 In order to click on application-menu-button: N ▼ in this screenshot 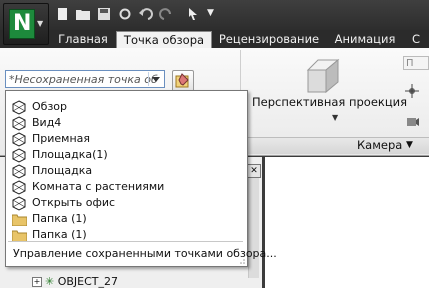, I will do `click(26, 24)`.